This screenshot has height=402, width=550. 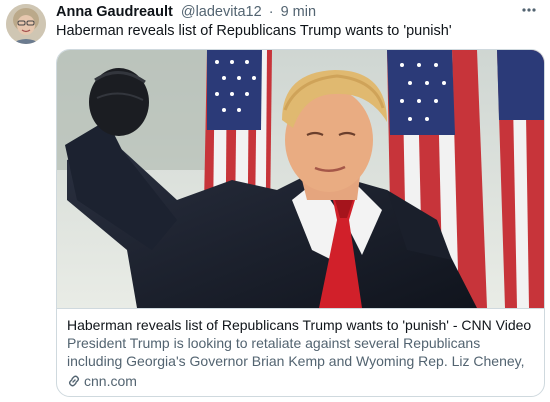 I want to click on avatar-image, so click(x=26, y=24).